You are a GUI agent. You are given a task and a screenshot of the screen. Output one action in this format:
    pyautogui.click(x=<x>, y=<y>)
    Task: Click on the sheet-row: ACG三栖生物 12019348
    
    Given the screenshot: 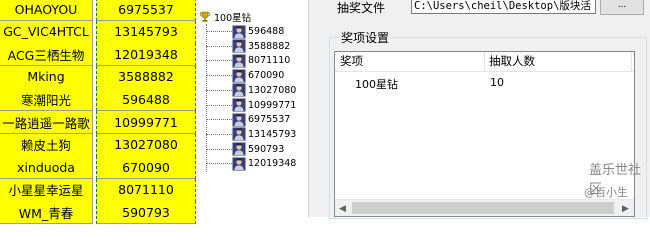 What is the action you would take?
    pyautogui.click(x=98, y=55)
    